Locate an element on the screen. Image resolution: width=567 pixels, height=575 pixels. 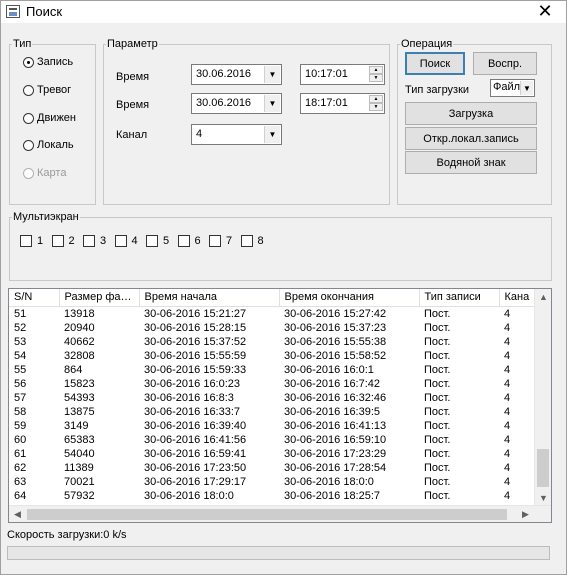
column-header: Время начала is located at coordinates (209, 298).